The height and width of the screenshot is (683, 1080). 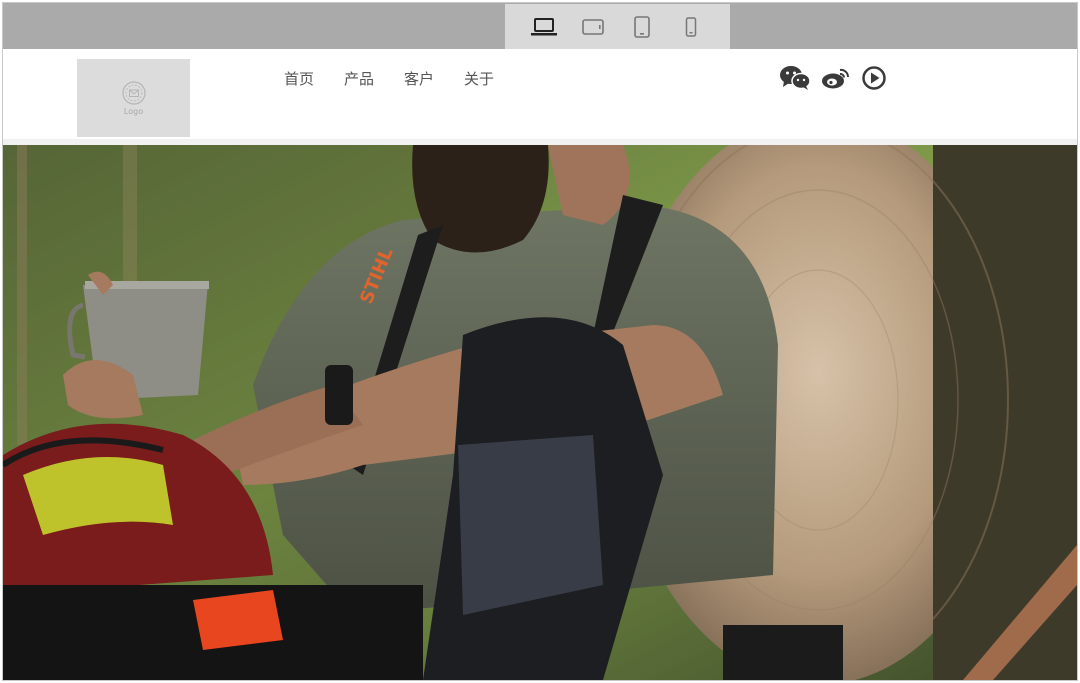 What do you see at coordinates (389, 78) in the screenshot?
I see `main-nav: 首页 产品 客户 关于` at bounding box center [389, 78].